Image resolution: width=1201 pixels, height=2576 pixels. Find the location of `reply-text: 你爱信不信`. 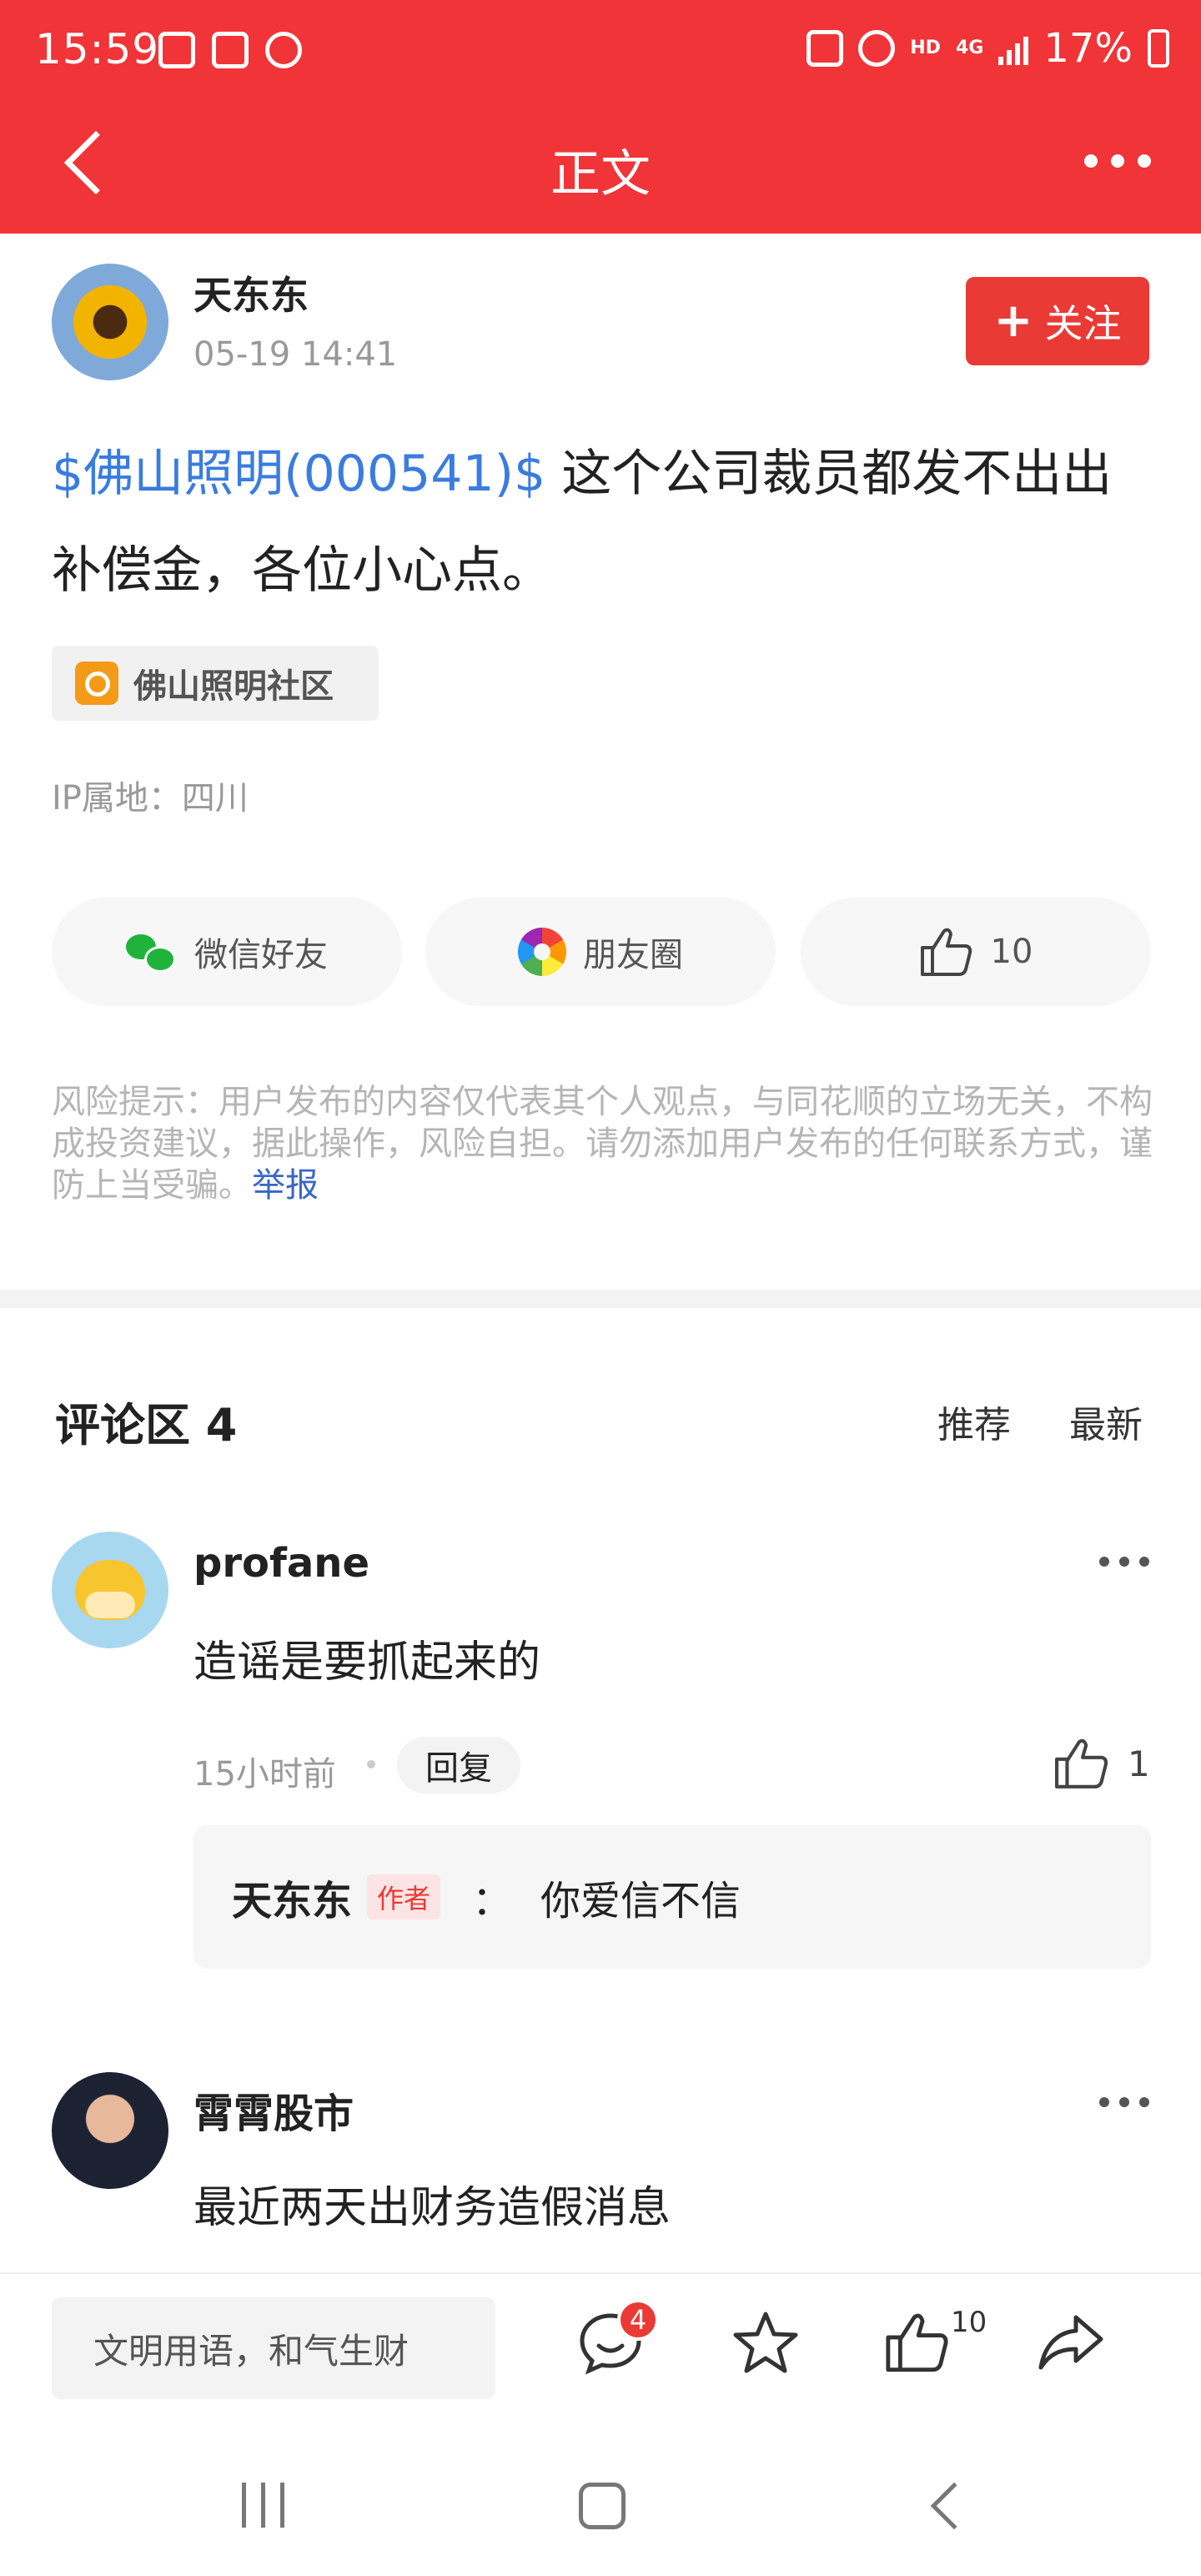

reply-text: 你爱信不信 is located at coordinates (641, 1901).